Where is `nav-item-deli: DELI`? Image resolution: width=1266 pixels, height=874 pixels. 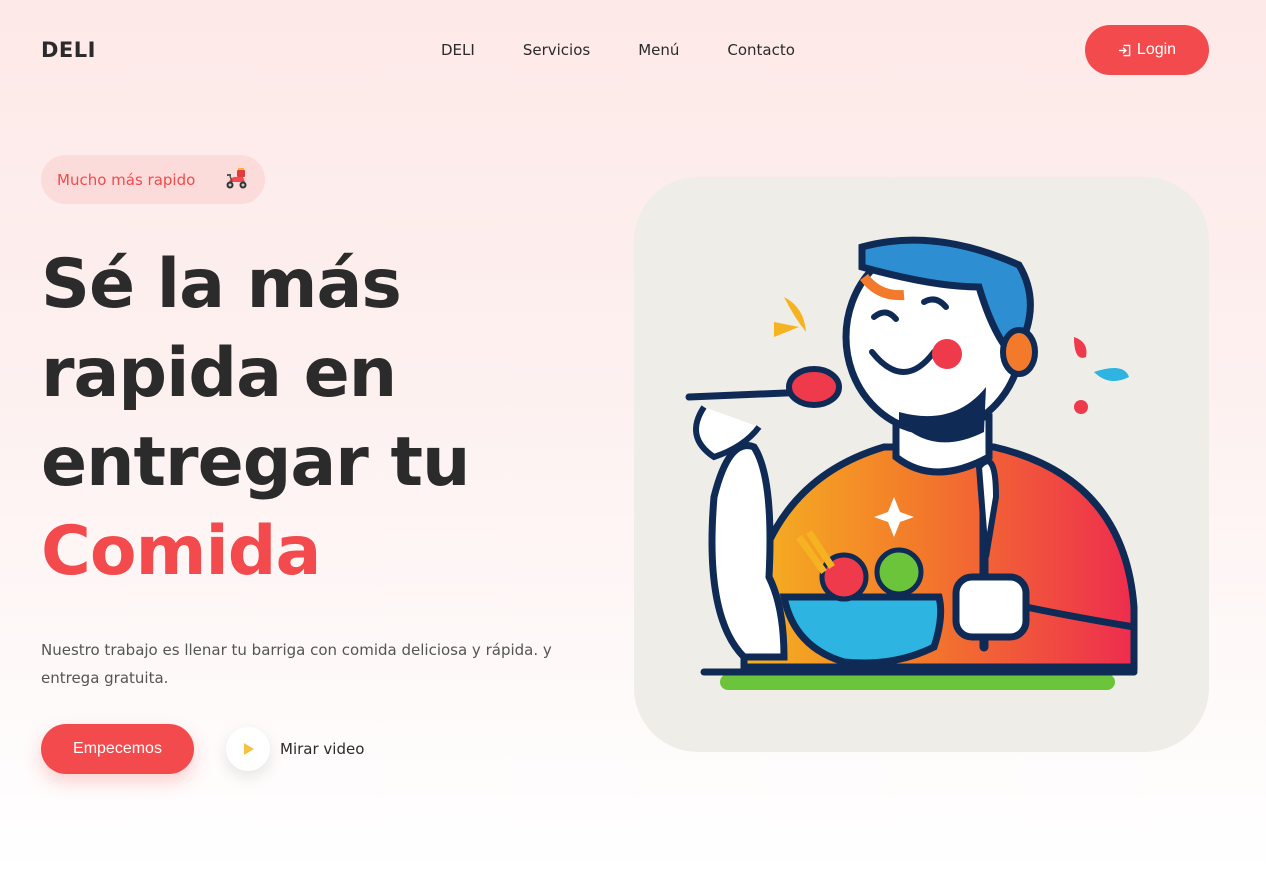 nav-item-deli: DELI is located at coordinates (458, 50).